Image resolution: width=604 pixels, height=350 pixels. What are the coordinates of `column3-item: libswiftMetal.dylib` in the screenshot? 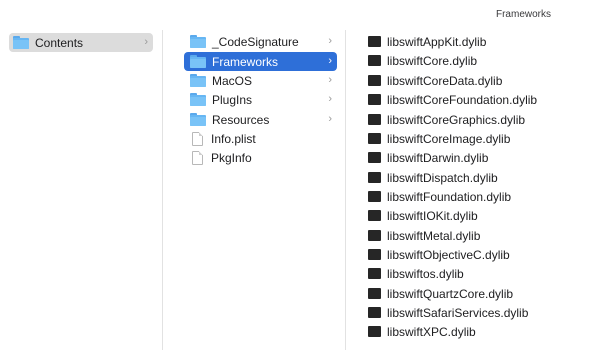 It's located at (483, 235).